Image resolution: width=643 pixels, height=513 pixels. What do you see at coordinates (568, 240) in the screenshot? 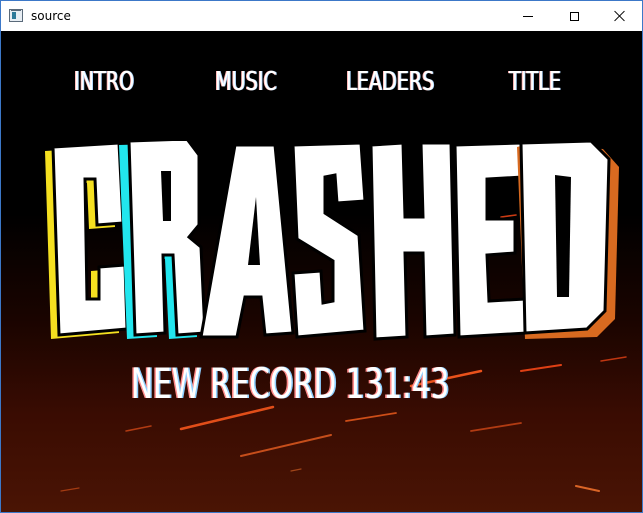
I see `logo-letter-d` at bounding box center [568, 240].